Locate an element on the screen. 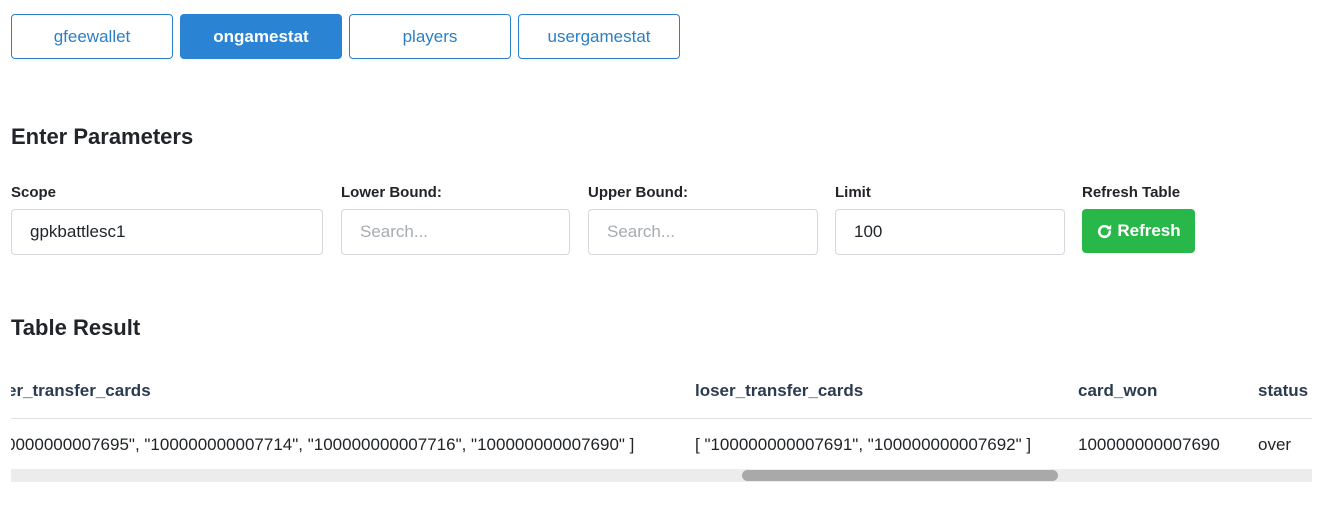 The height and width of the screenshot is (507, 1325). table-cell-loser-transfer-cards: [ "100000000007691", "100000000007692" ] is located at coordinates (863, 444).